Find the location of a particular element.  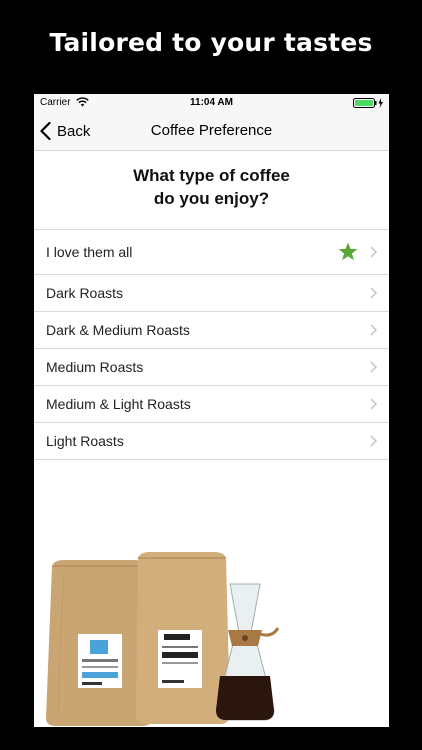

coffee-bags-photo is located at coordinates (163, 639).